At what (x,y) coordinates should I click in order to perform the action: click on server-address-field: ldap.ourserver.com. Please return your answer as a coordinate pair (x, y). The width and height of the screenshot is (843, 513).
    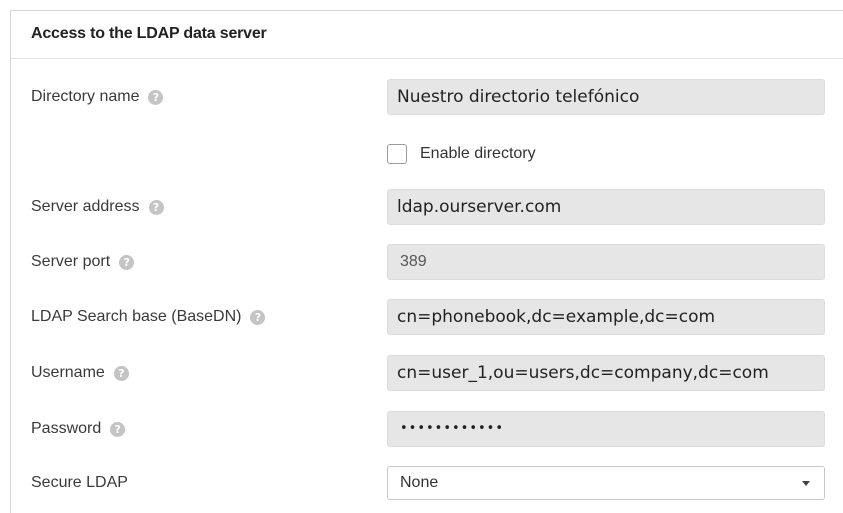
    Looking at the image, I should click on (606, 207).